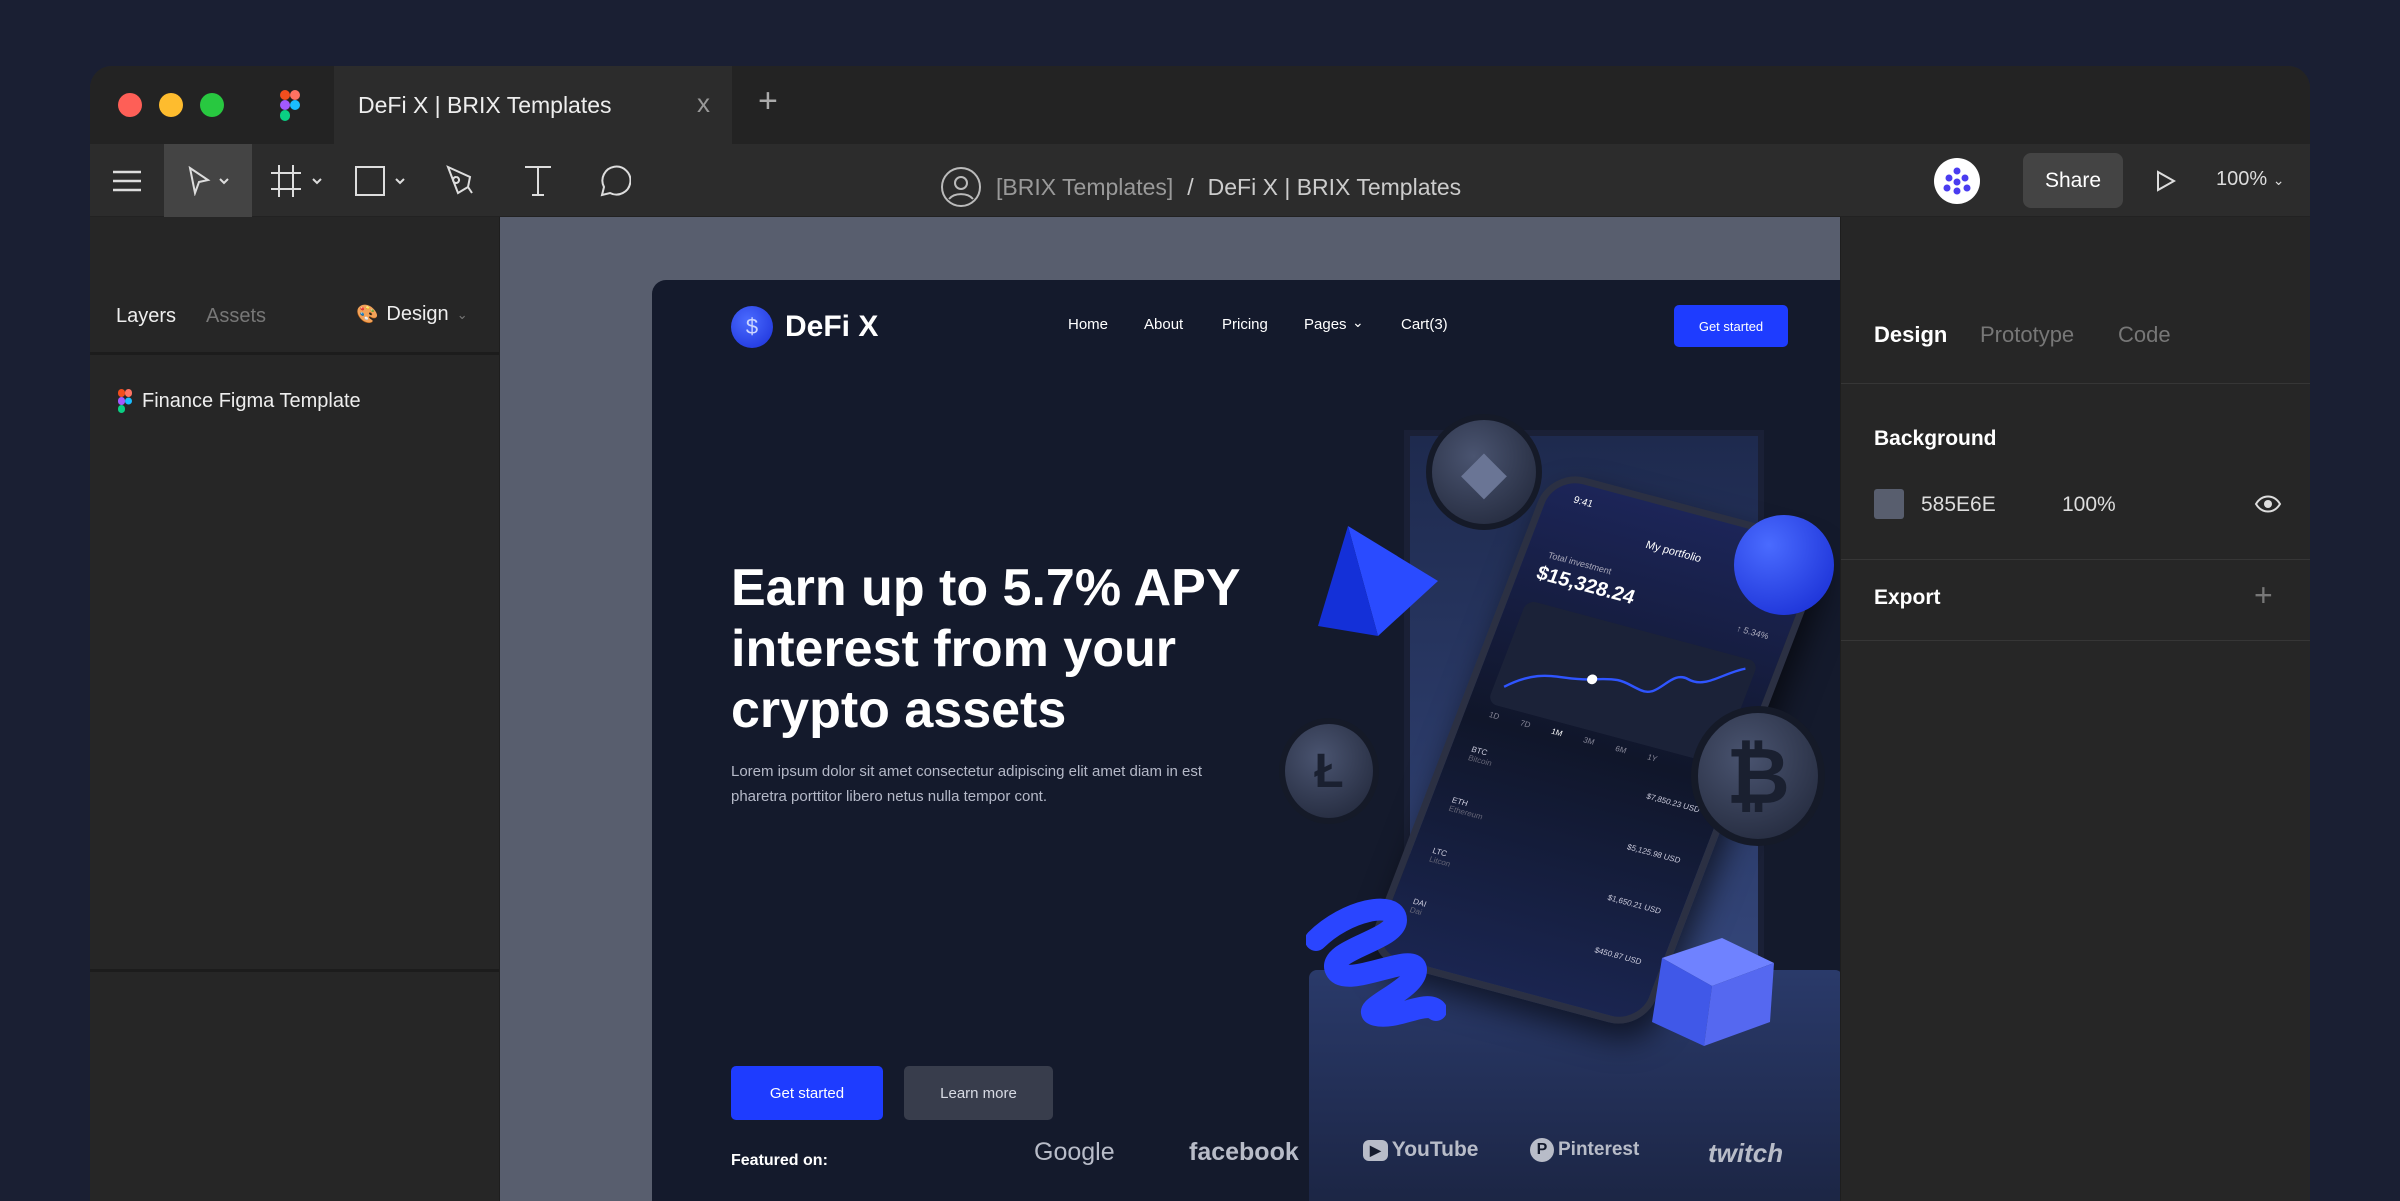 The height and width of the screenshot is (1201, 2400). Describe the element at coordinates (752, 327) in the screenshot. I see `dollar-coin-icon: $` at that location.